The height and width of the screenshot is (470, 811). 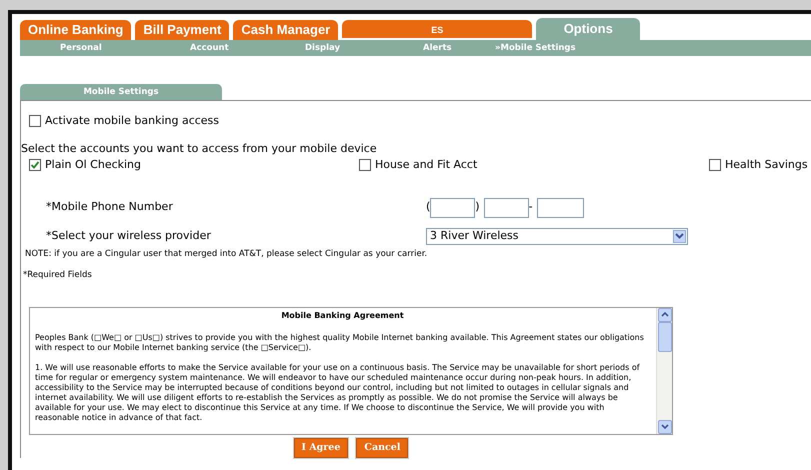 I want to click on phone-prefix-field, so click(x=506, y=208).